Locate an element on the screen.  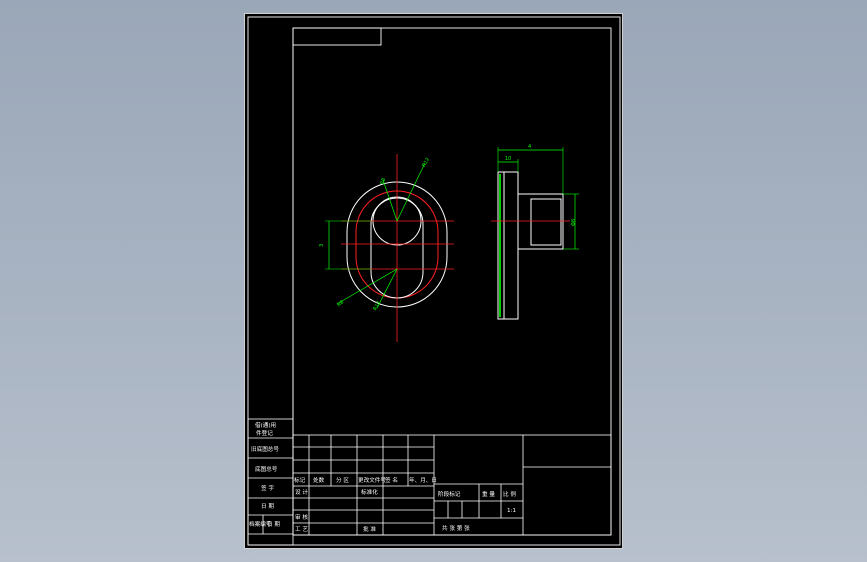
left-dim-label: 3 is located at coordinates (322, 245).